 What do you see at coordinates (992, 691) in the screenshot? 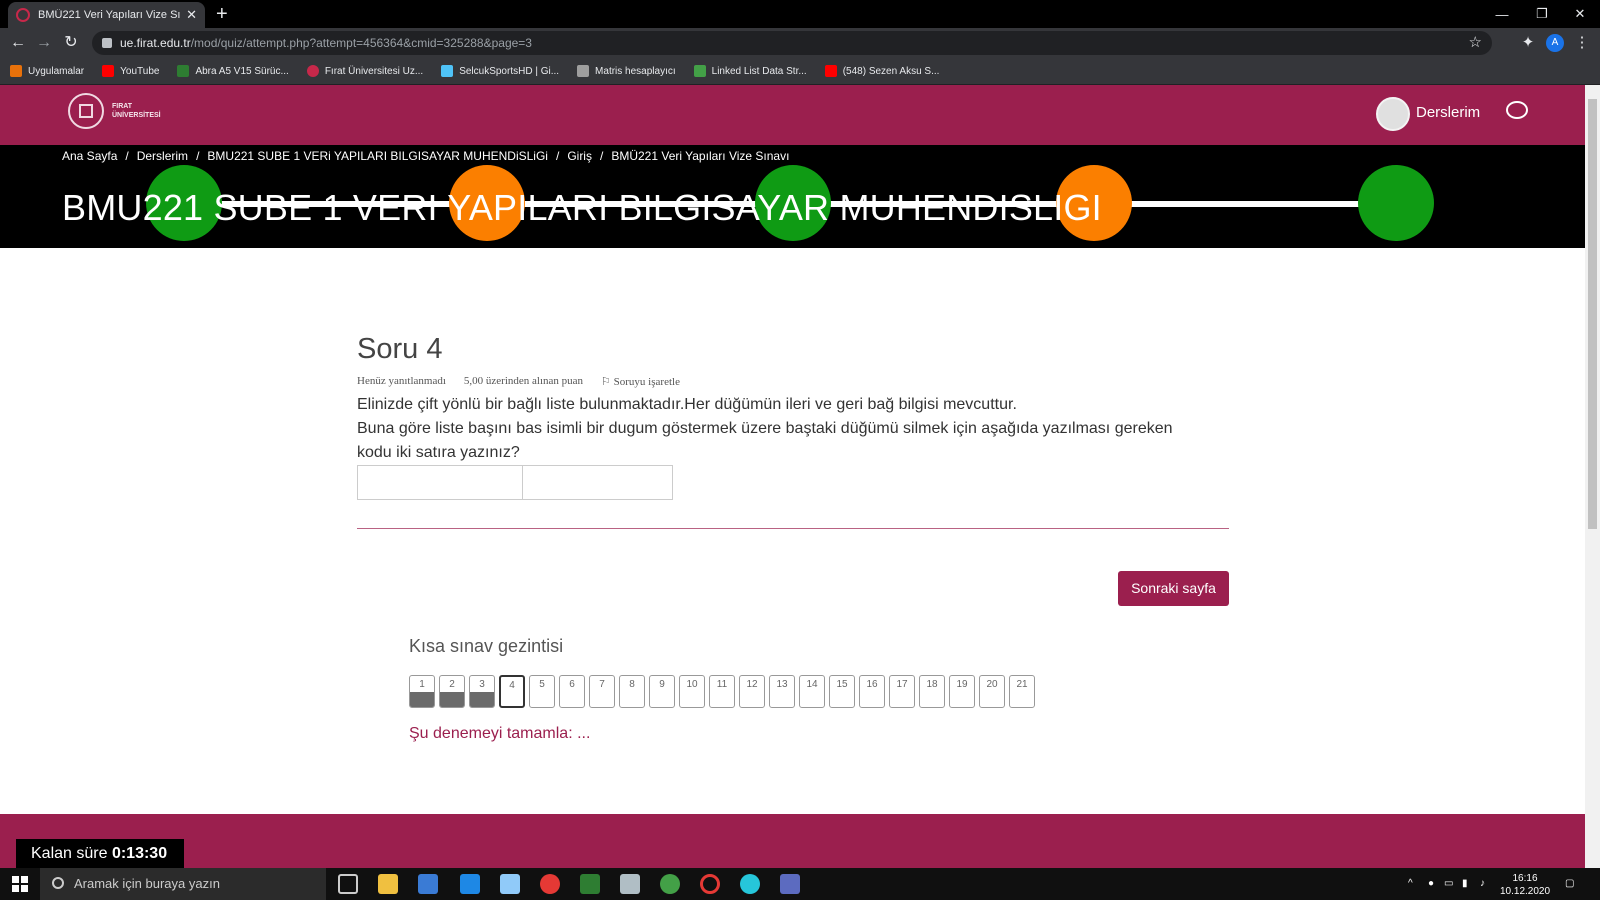
I see `quiz-nav-question-20: 20` at bounding box center [992, 691].